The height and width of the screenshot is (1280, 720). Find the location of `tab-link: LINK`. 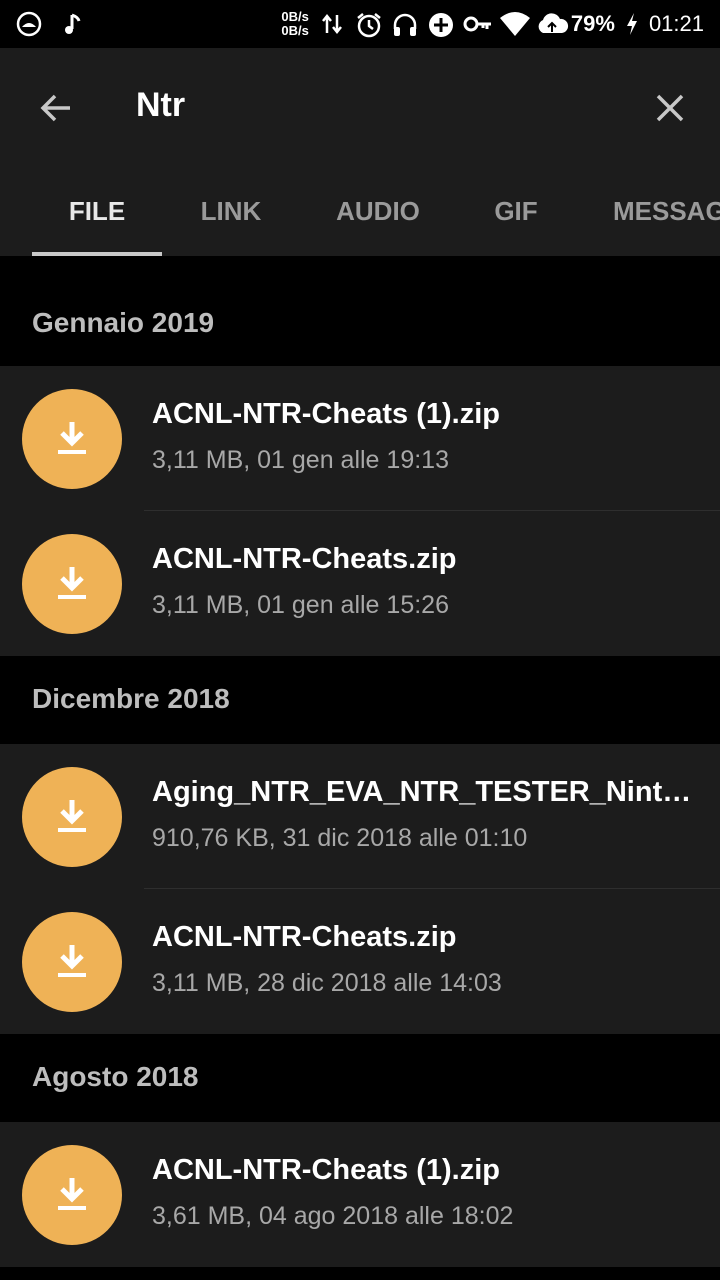

tab-link: LINK is located at coordinates (231, 217).